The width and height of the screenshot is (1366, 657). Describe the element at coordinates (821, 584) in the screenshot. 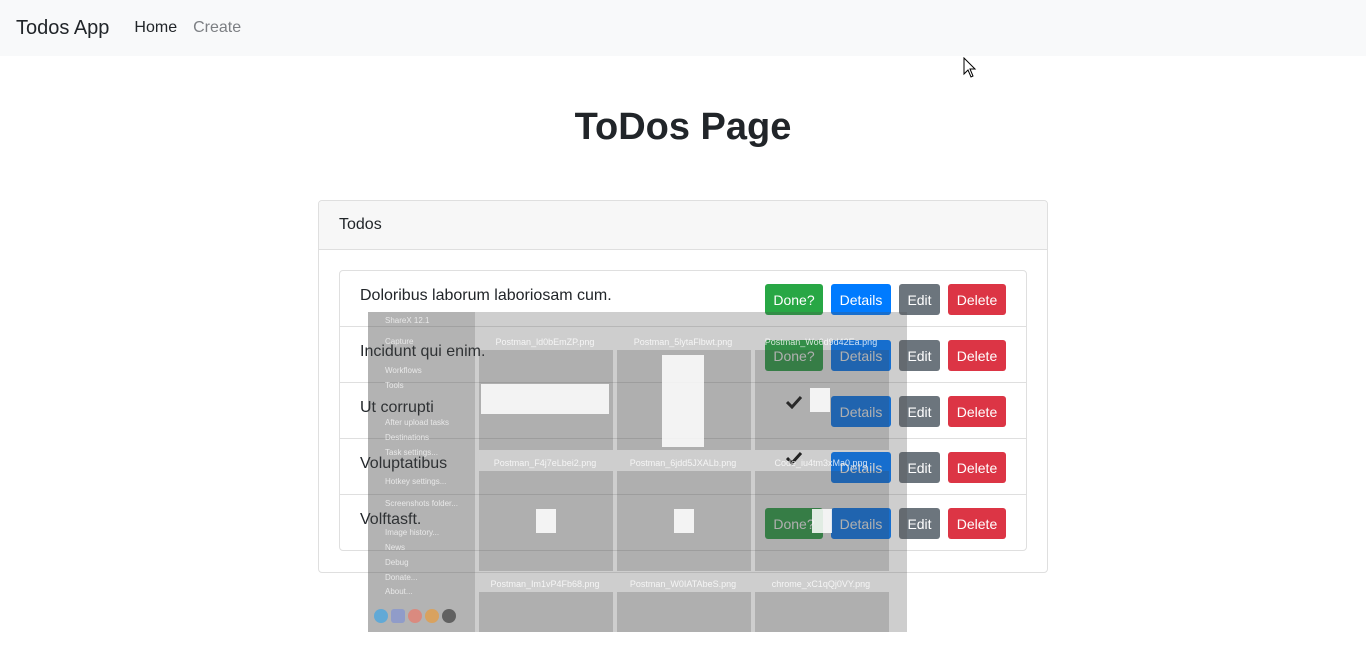

I see `ghost-filename: chrome_xC1qQj0VY.png` at that location.